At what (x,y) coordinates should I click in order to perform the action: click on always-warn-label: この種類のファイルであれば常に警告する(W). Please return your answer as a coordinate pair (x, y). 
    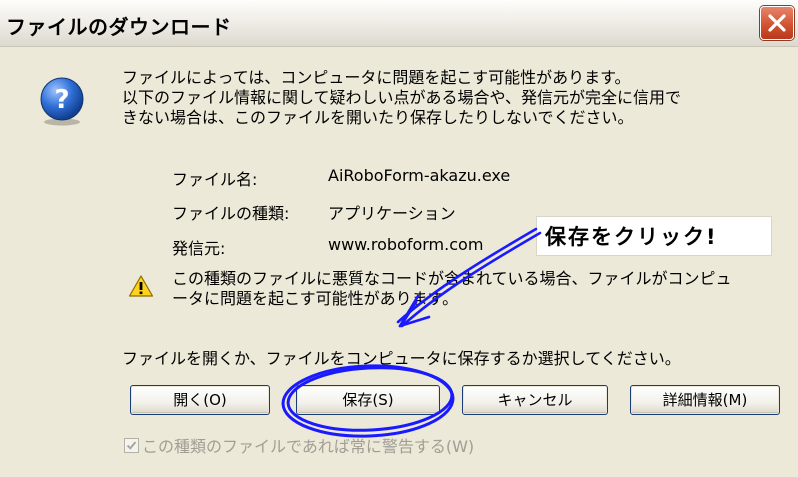
    Looking at the image, I should click on (308, 446).